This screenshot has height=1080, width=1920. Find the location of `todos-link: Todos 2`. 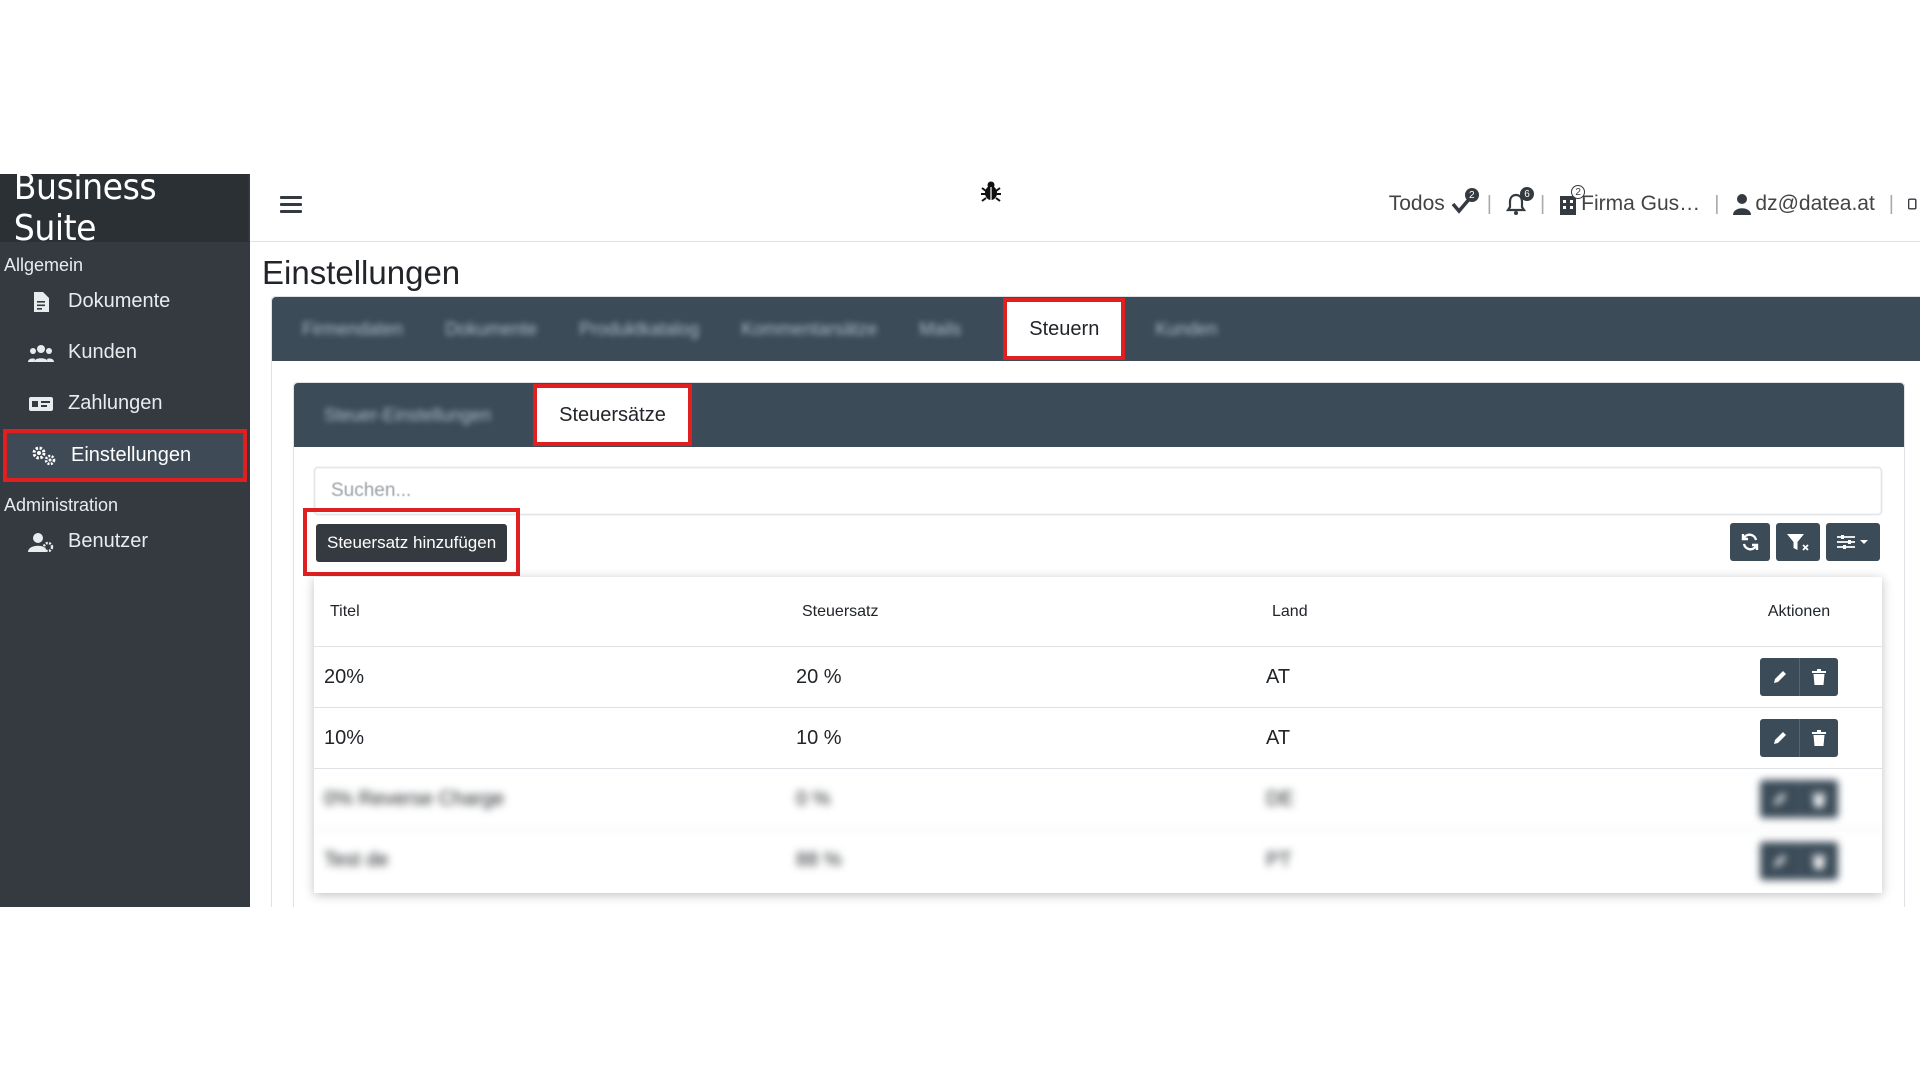

todos-link: Todos 2 is located at coordinates (1433, 202).